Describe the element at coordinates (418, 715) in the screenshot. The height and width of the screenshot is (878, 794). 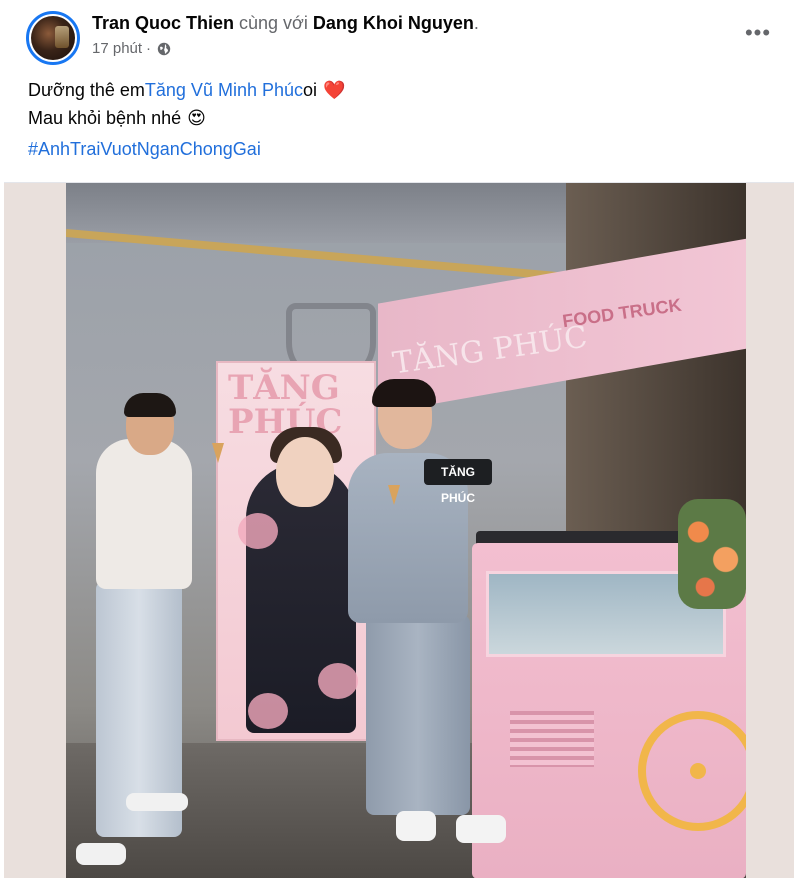
I see `person2-legs` at that location.